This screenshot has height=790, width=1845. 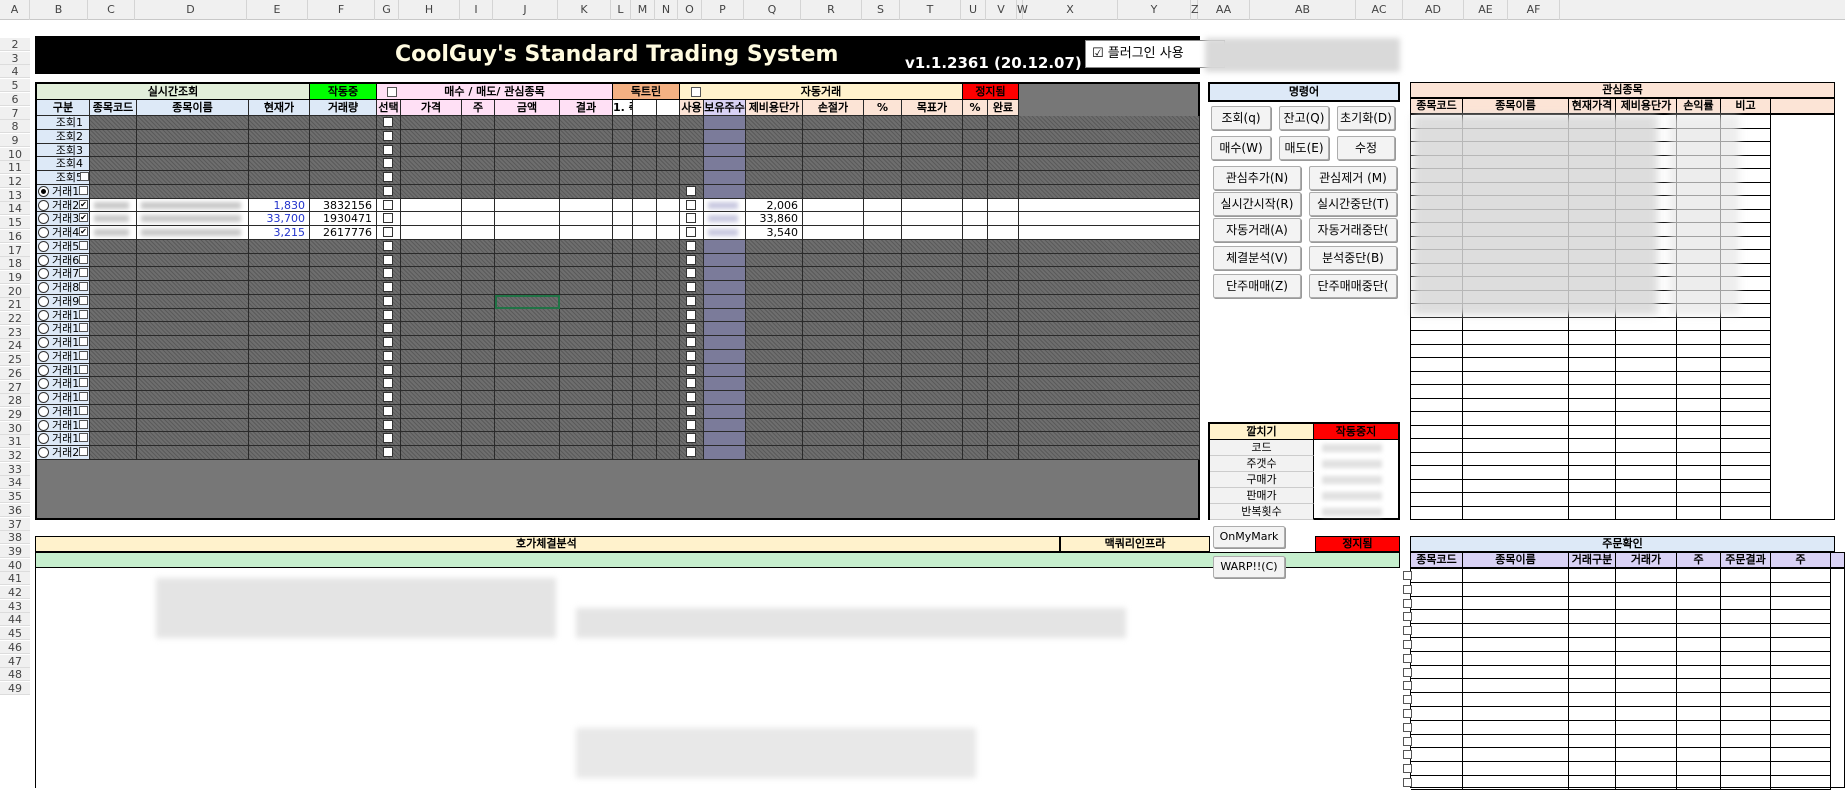 I want to click on auto-trade-checkbox, so click(x=696, y=92).